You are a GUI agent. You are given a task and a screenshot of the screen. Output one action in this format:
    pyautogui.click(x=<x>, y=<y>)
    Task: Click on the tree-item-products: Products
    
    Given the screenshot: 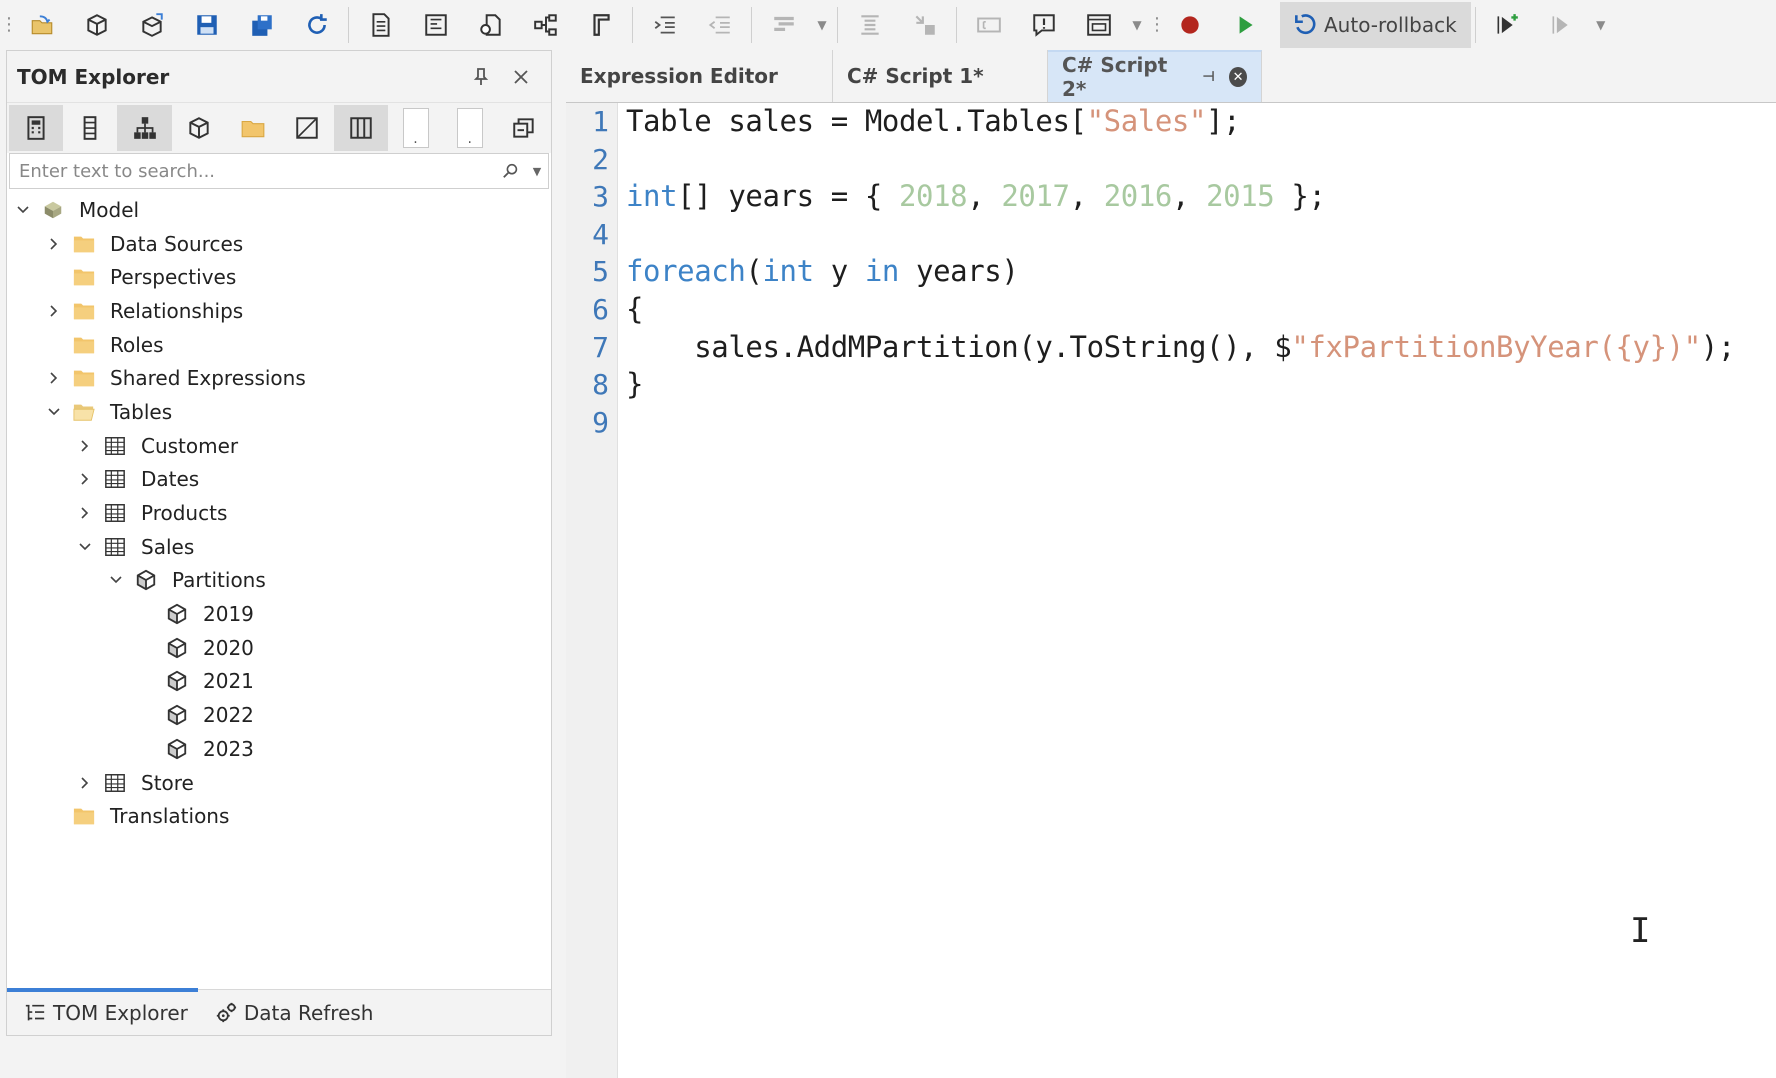 What is the action you would take?
    pyautogui.click(x=279, y=513)
    